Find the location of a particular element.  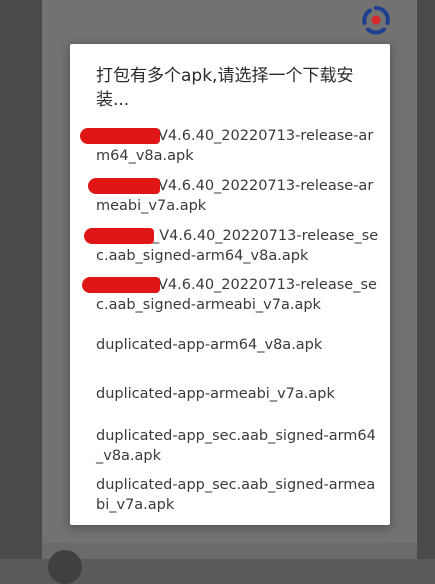

apk-option-6: duplicated-app-armeabi_v7a.apk is located at coordinates (239, 394).